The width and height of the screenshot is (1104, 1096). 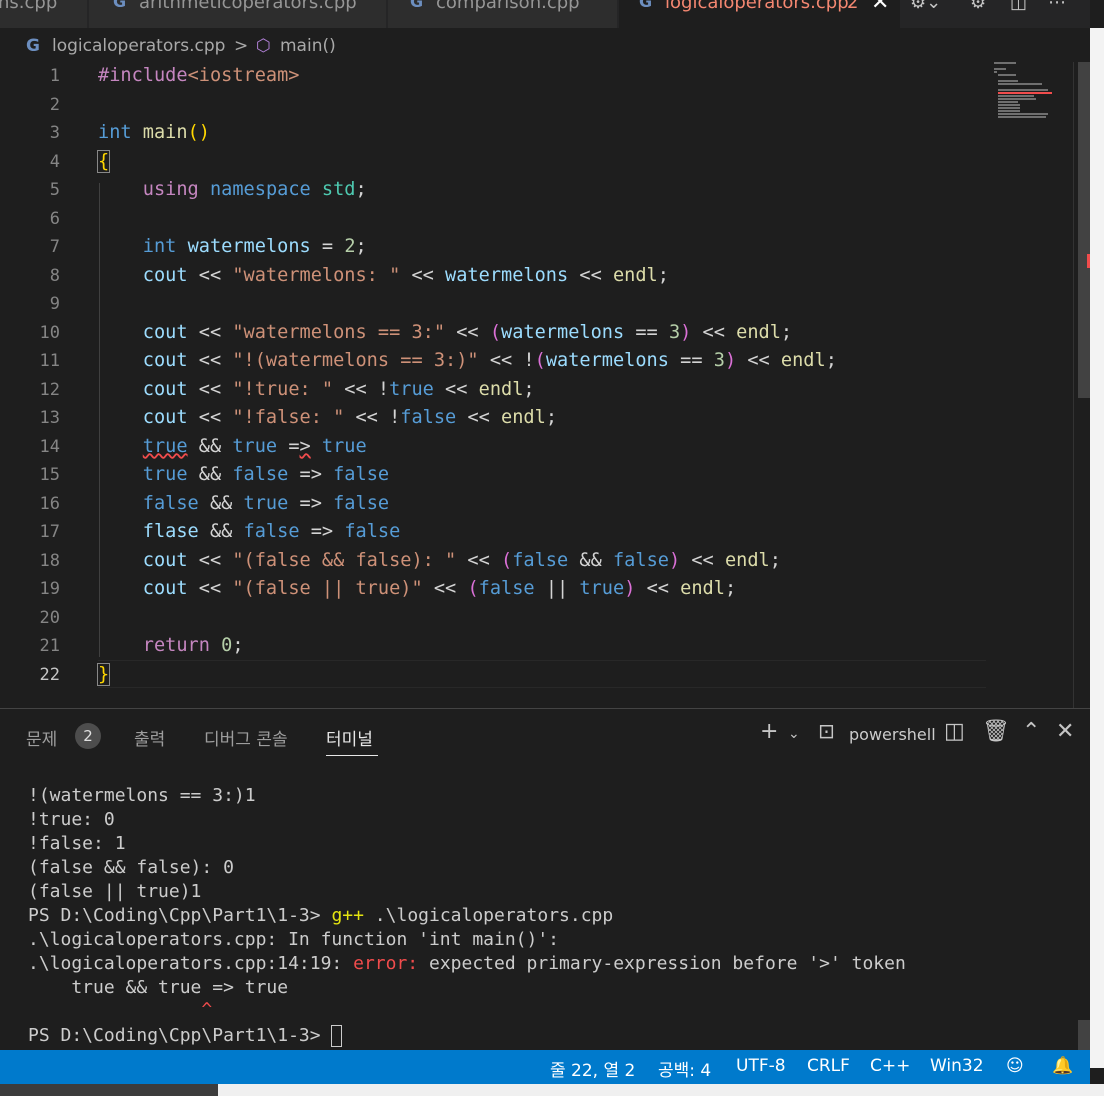 What do you see at coordinates (154, 132) in the screenshot?
I see `code-line: int main()` at bounding box center [154, 132].